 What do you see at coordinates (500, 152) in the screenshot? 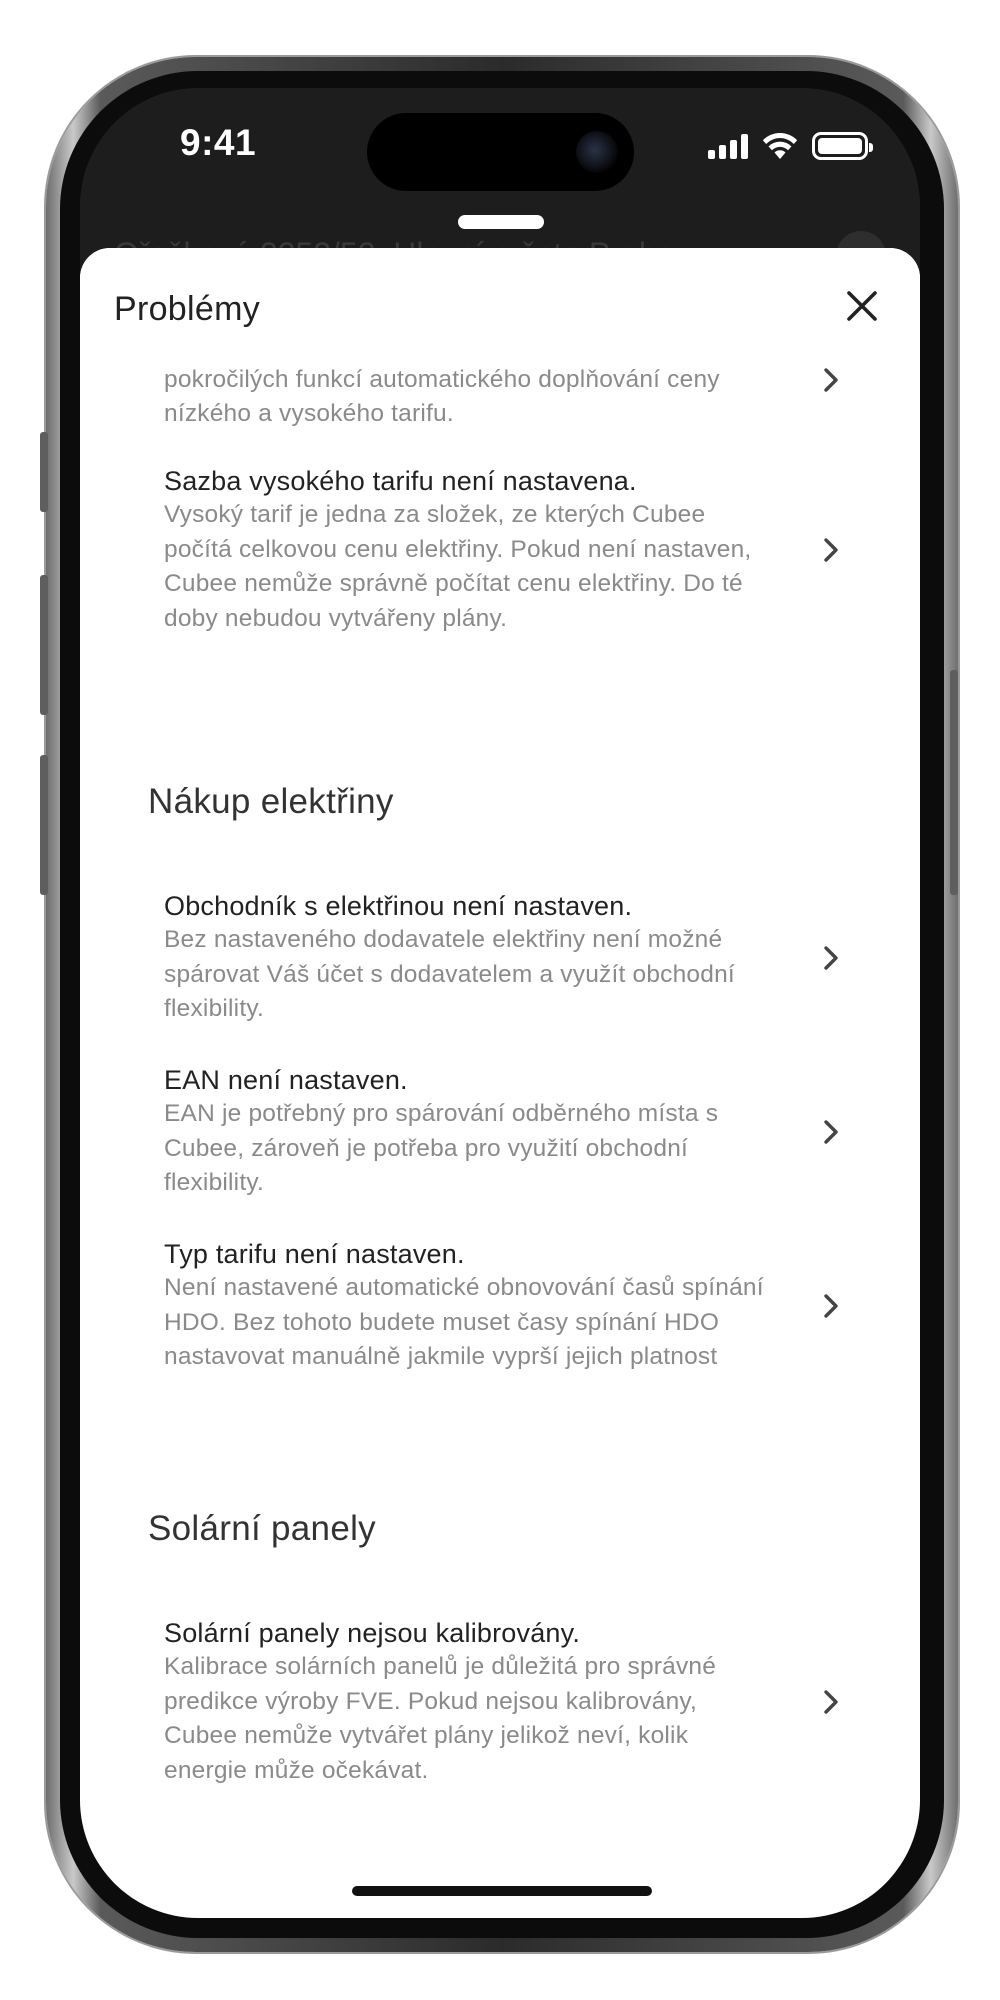
I see `dynamic-island` at bounding box center [500, 152].